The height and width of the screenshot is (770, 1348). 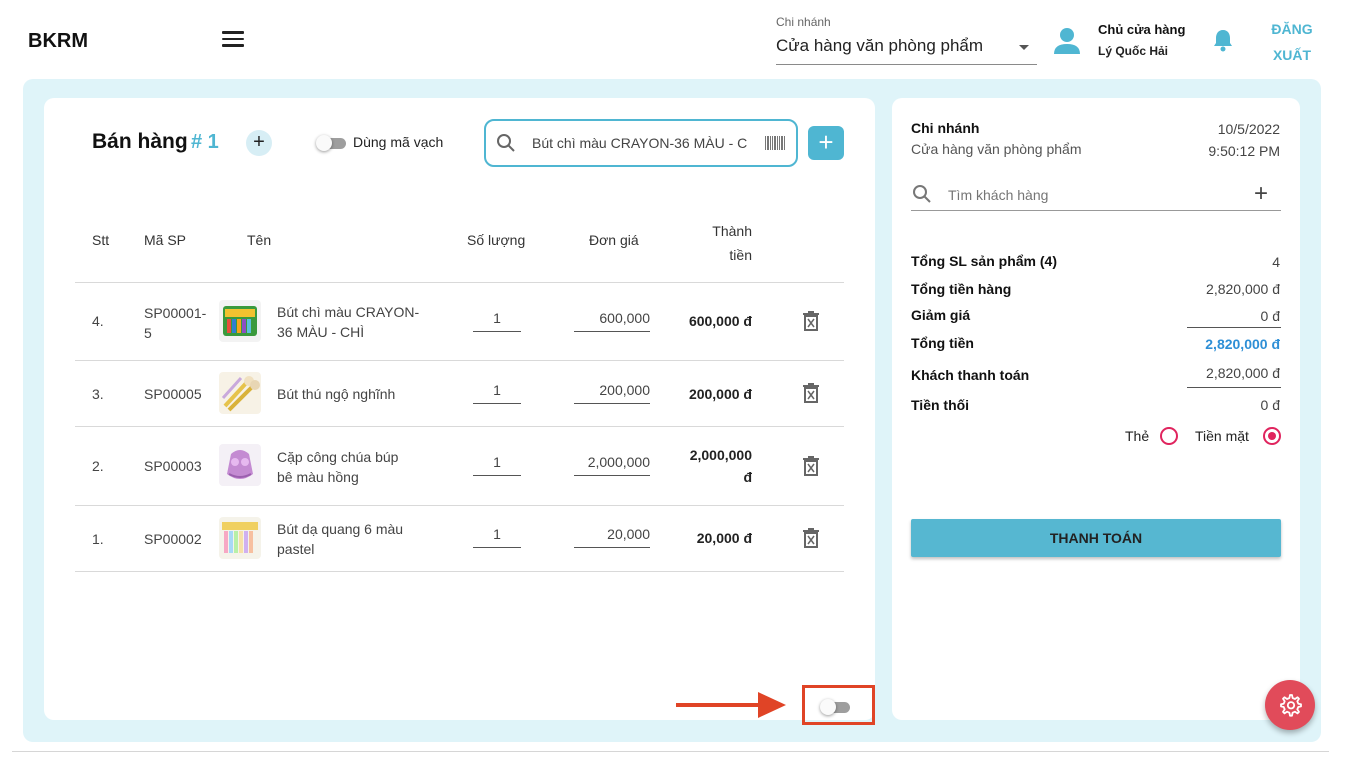 What do you see at coordinates (942, 343) in the screenshot?
I see `grand-total-label: Tổng tiền` at bounding box center [942, 343].